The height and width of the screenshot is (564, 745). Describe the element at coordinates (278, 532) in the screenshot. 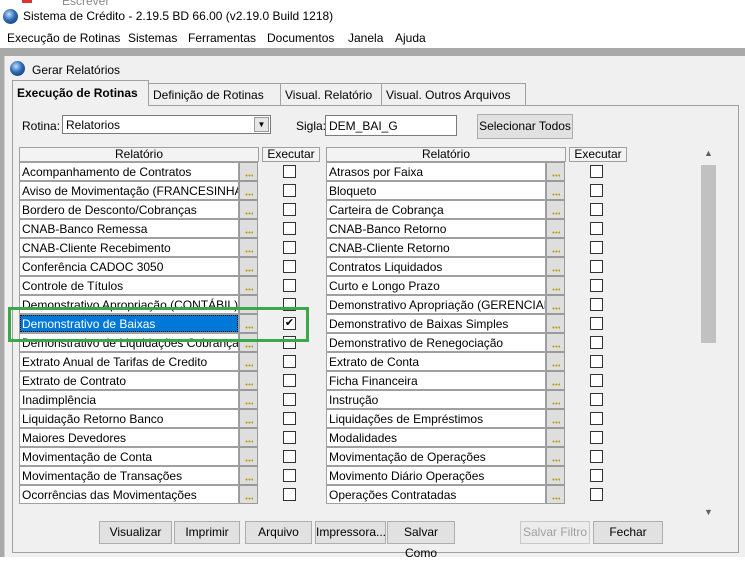

I see `arquivo-button: Arquivo` at that location.